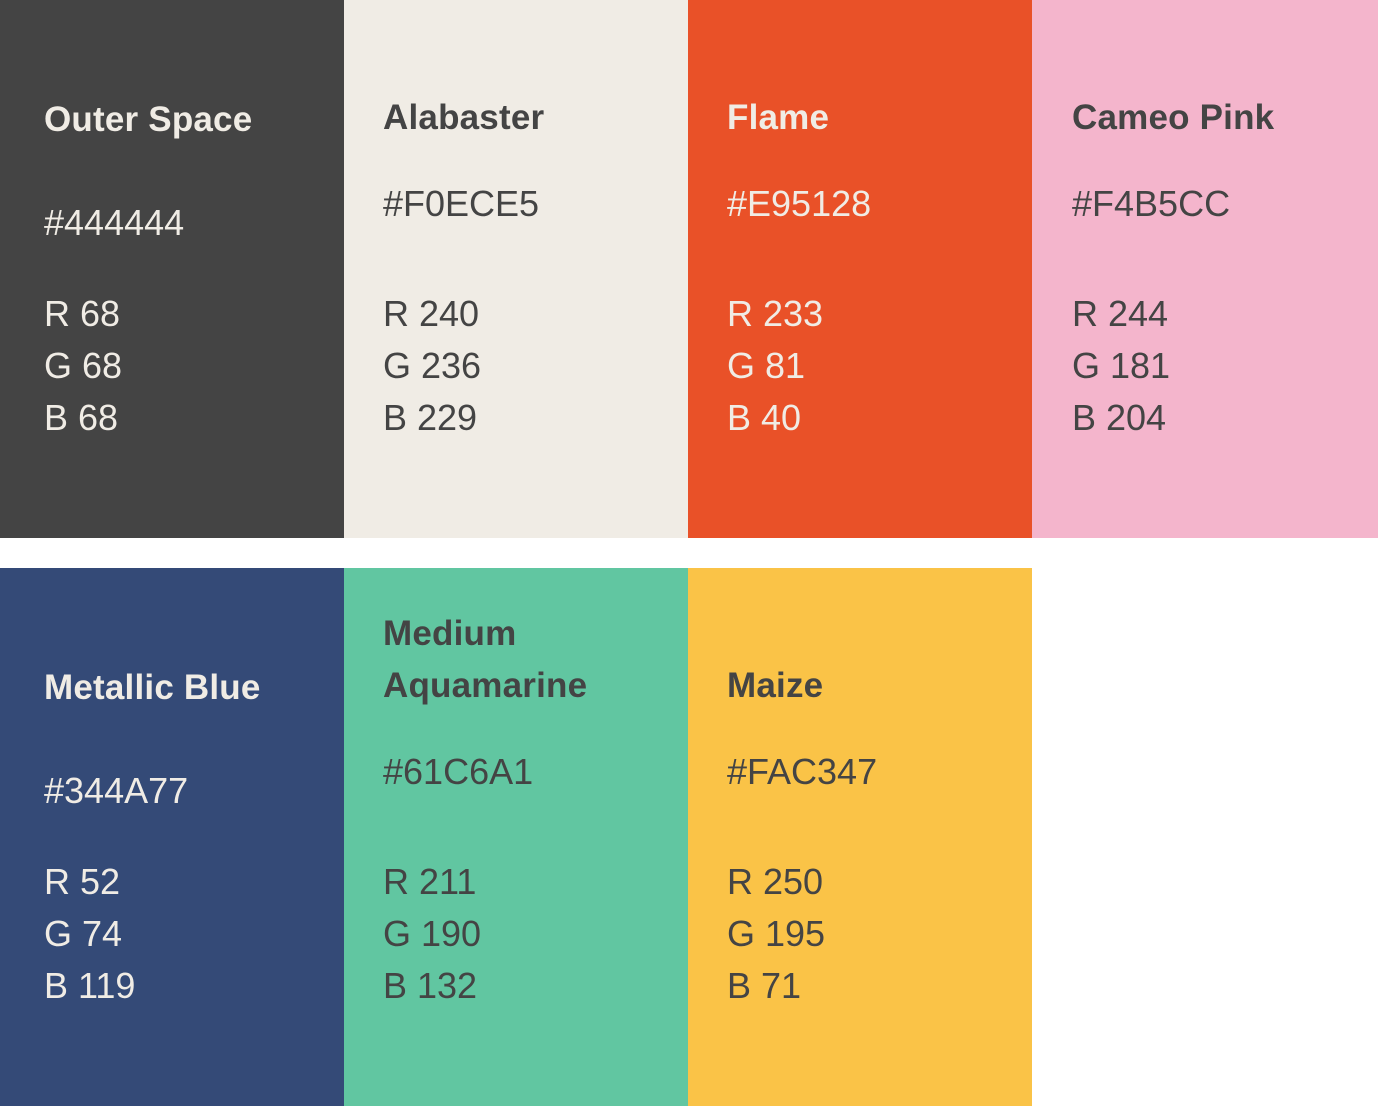 The height and width of the screenshot is (1106, 1378). Describe the element at coordinates (799, 203) in the screenshot. I see `swatch-hex: #E95128` at that location.